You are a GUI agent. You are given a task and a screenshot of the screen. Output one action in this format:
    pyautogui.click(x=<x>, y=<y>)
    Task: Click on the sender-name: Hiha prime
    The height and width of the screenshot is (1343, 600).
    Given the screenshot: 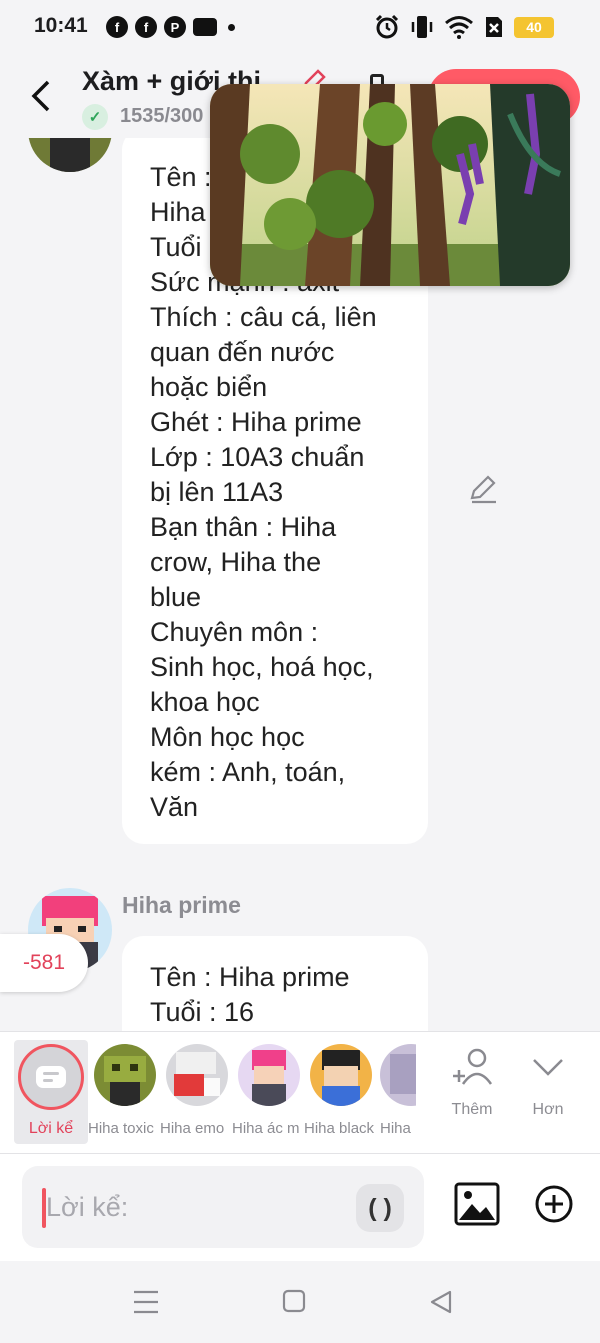 What is the action you would take?
    pyautogui.click(x=181, y=905)
    